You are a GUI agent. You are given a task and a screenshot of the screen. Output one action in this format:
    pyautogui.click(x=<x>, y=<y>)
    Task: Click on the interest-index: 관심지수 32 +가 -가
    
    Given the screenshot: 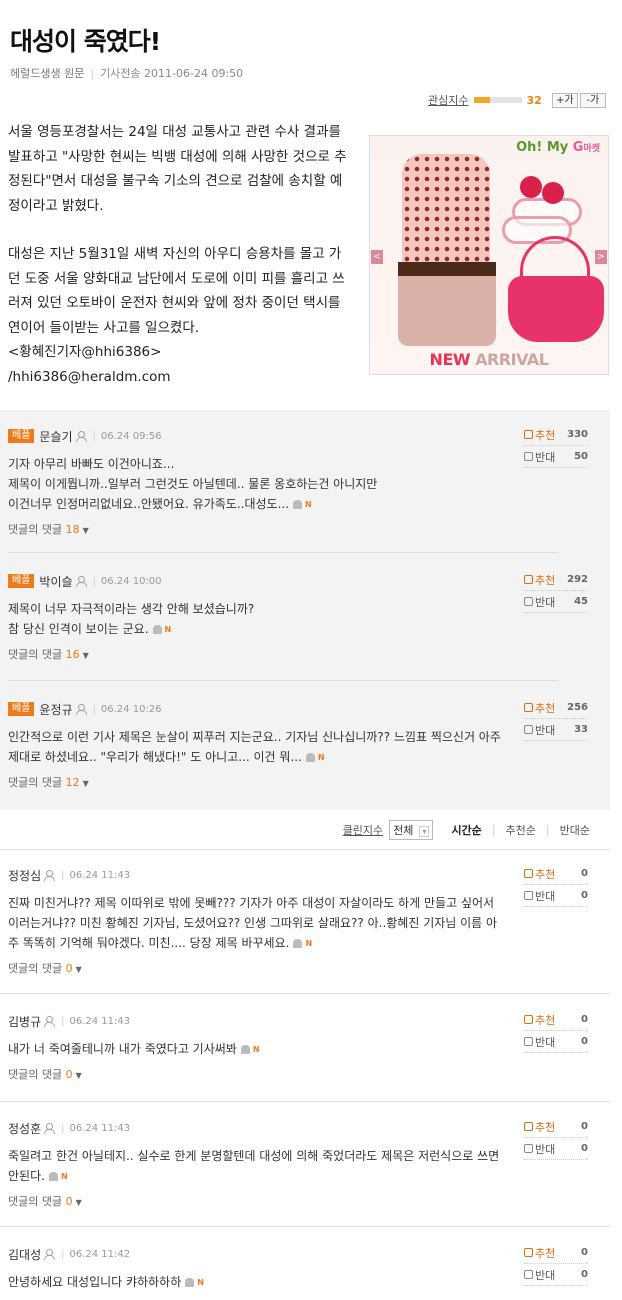 What is the action you would take?
    pyautogui.click(x=517, y=100)
    